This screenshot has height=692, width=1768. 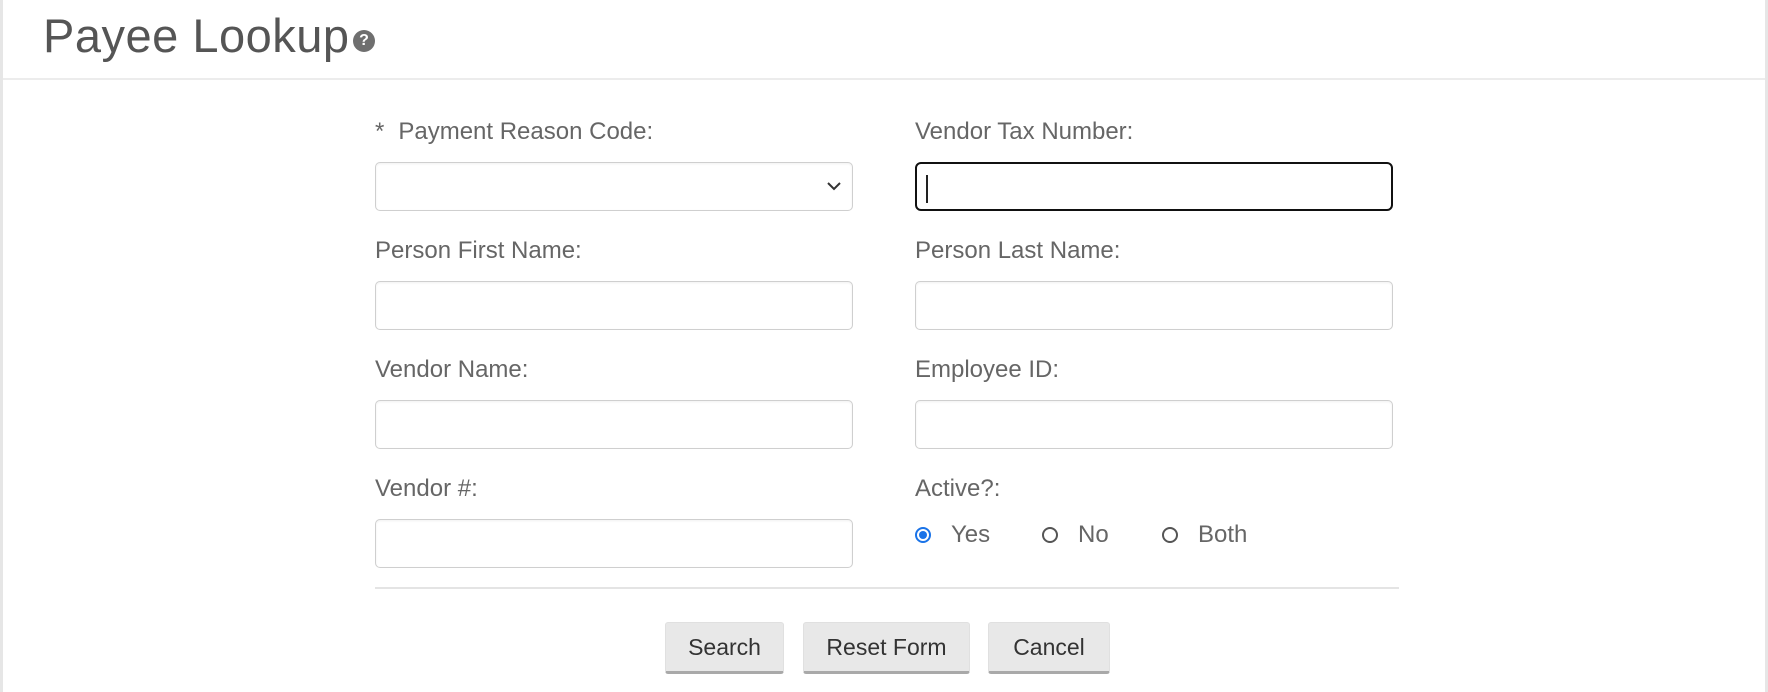 I want to click on chevron-down-icon, so click(x=834, y=186).